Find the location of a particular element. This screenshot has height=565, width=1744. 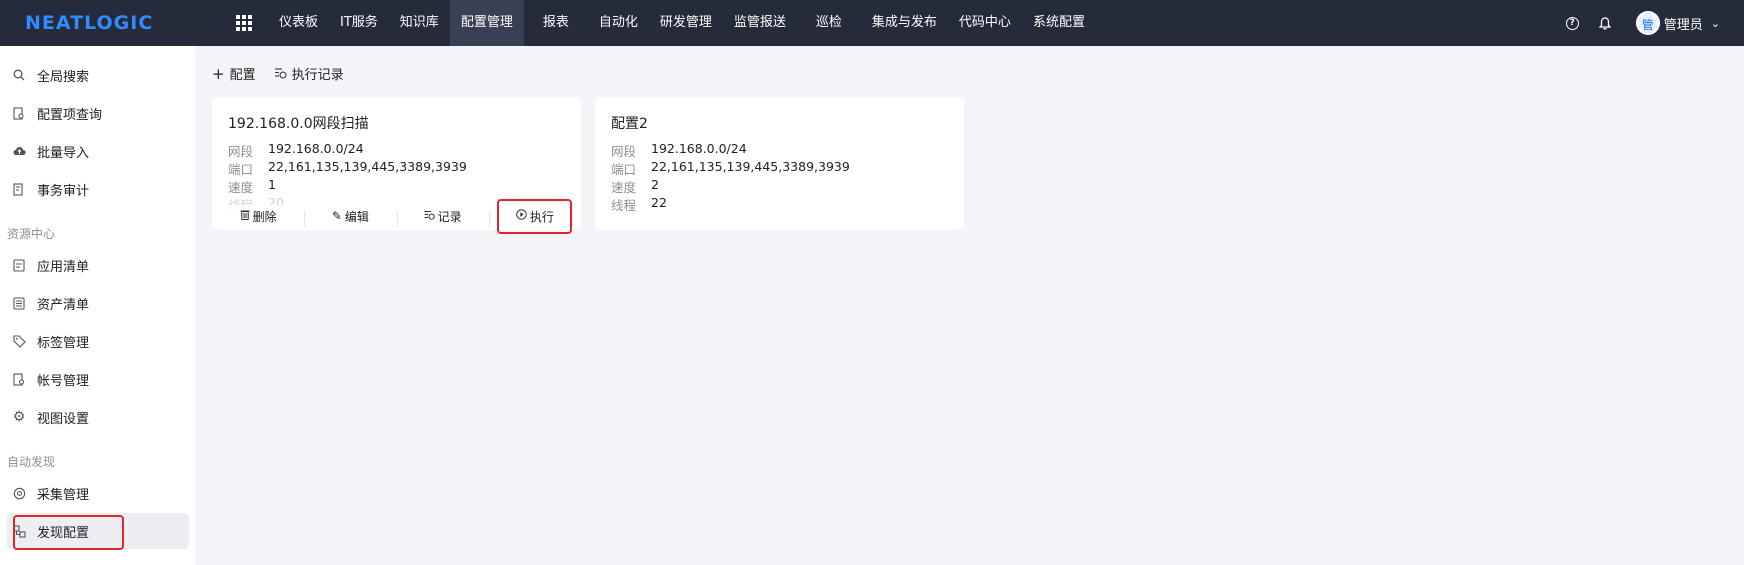

nav-deploy: 集成与发布 is located at coordinates (904, 23).